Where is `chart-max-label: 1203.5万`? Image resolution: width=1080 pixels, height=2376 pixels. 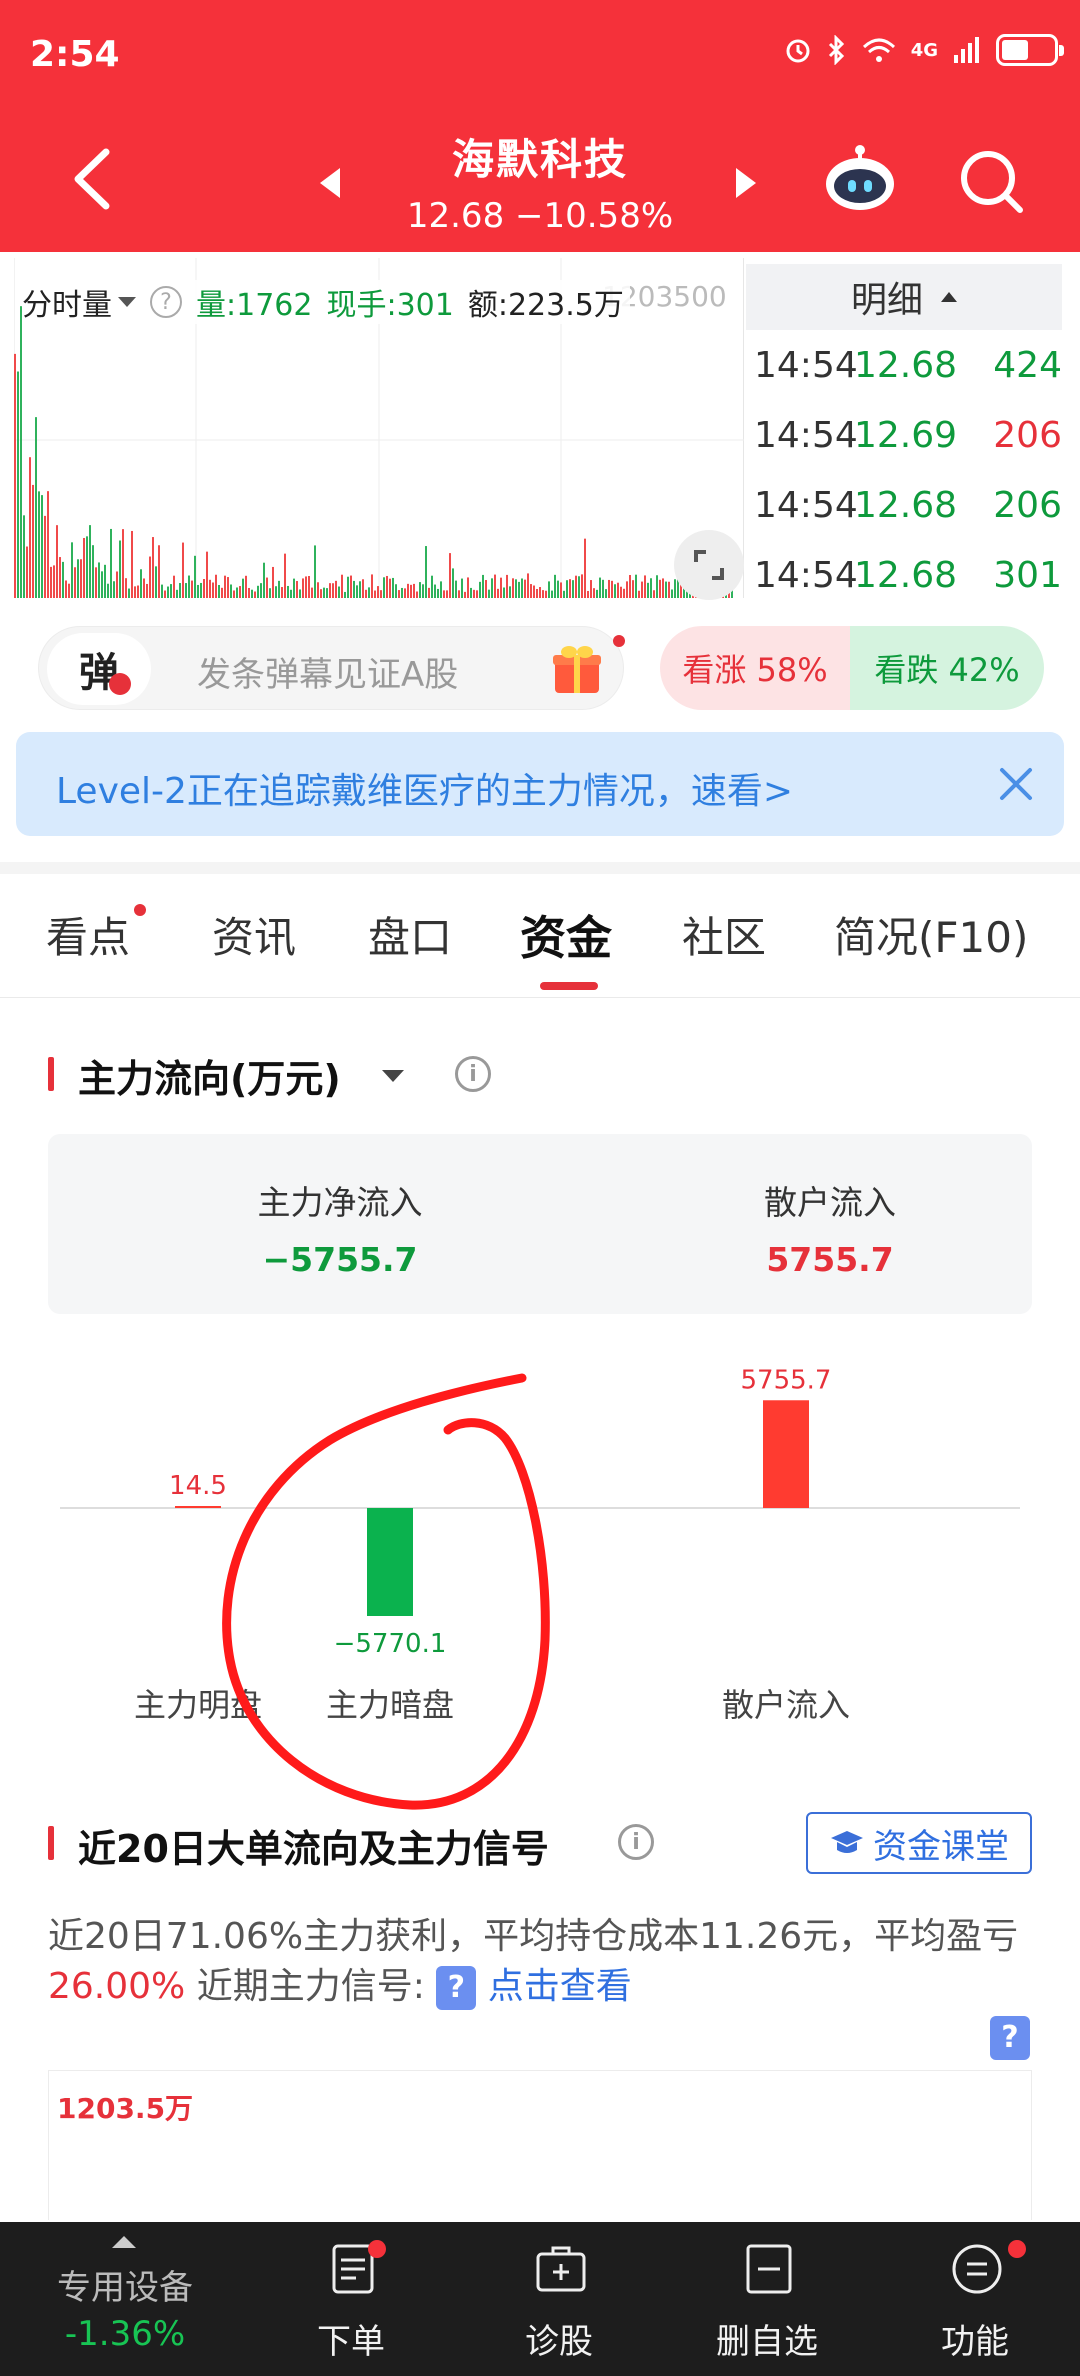 chart-max-label: 1203.5万 is located at coordinates (125, 2108).